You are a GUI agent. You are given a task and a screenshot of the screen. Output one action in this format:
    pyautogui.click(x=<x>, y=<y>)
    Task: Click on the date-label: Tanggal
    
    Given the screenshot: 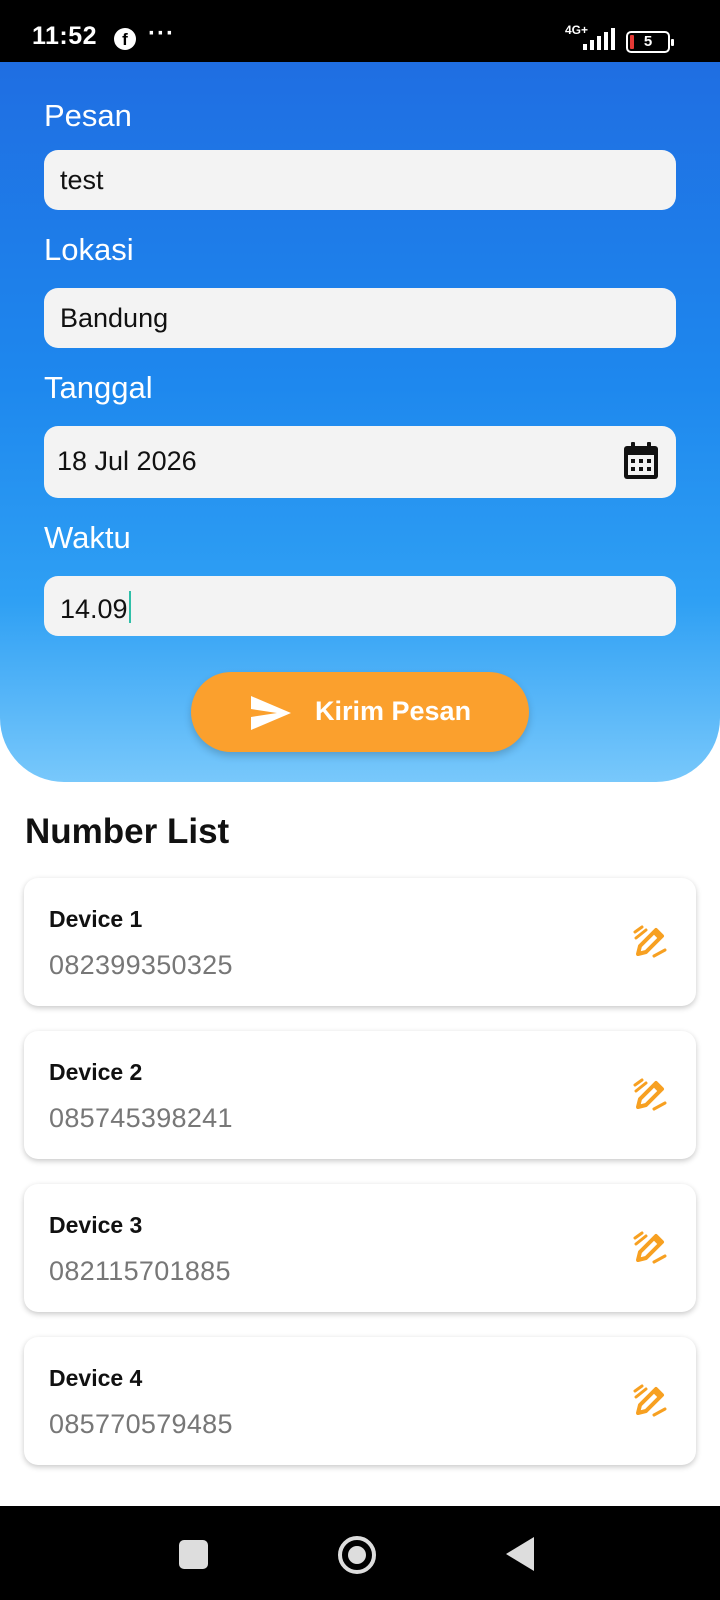 What is the action you would take?
    pyautogui.click(x=98, y=387)
    